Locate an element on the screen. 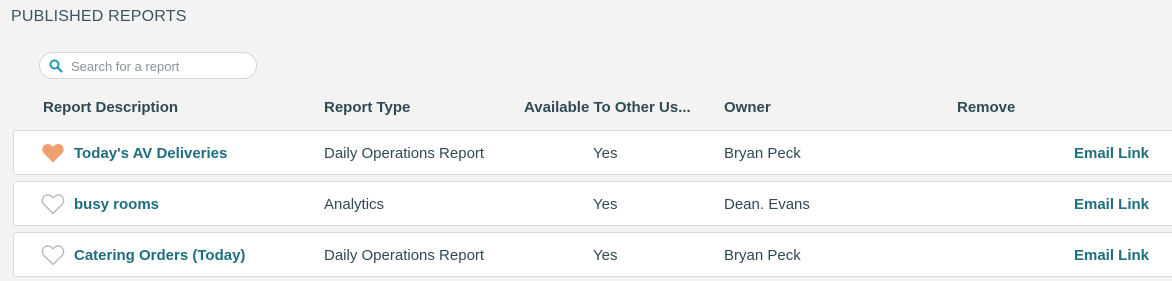  search-box is located at coordinates (148, 65).